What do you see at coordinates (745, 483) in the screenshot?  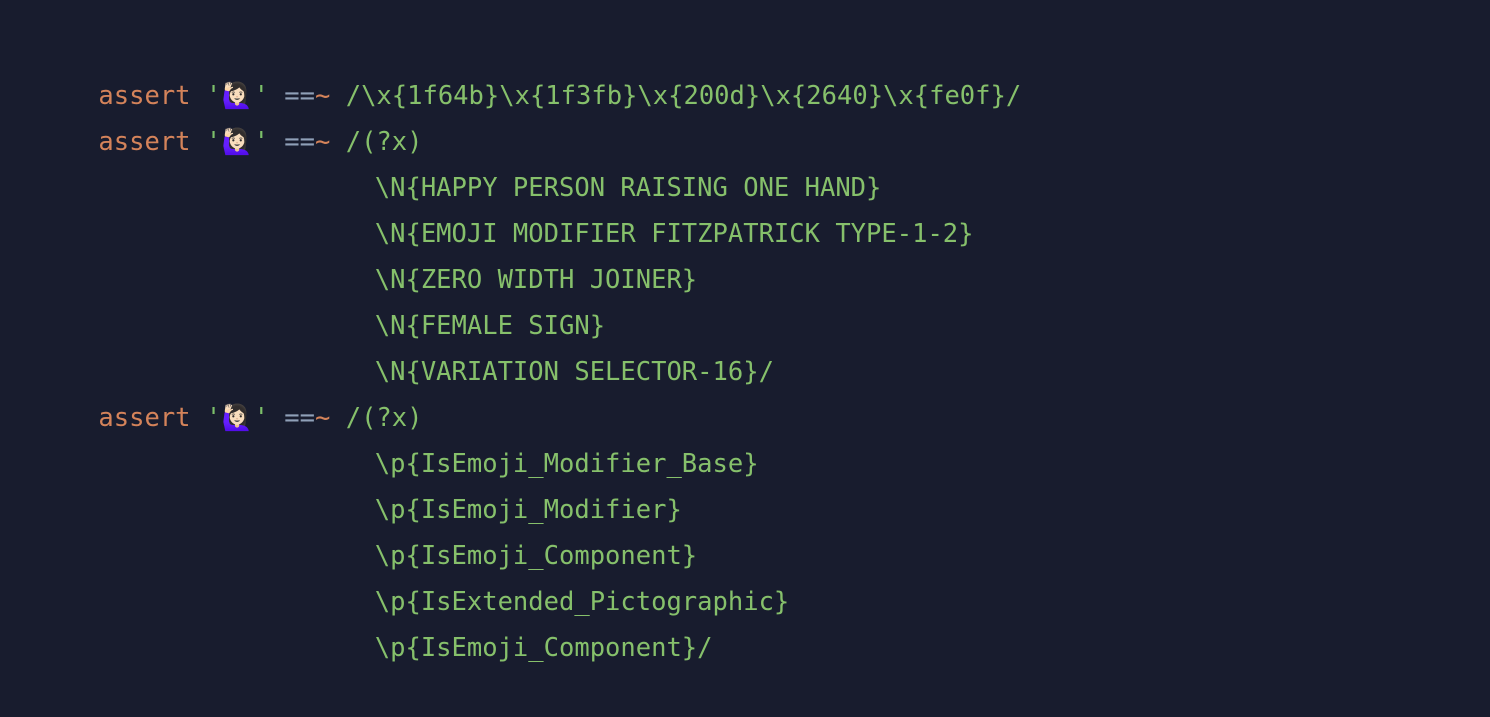 I see `code-line: \p{IsEmoji_Modifier}` at bounding box center [745, 483].